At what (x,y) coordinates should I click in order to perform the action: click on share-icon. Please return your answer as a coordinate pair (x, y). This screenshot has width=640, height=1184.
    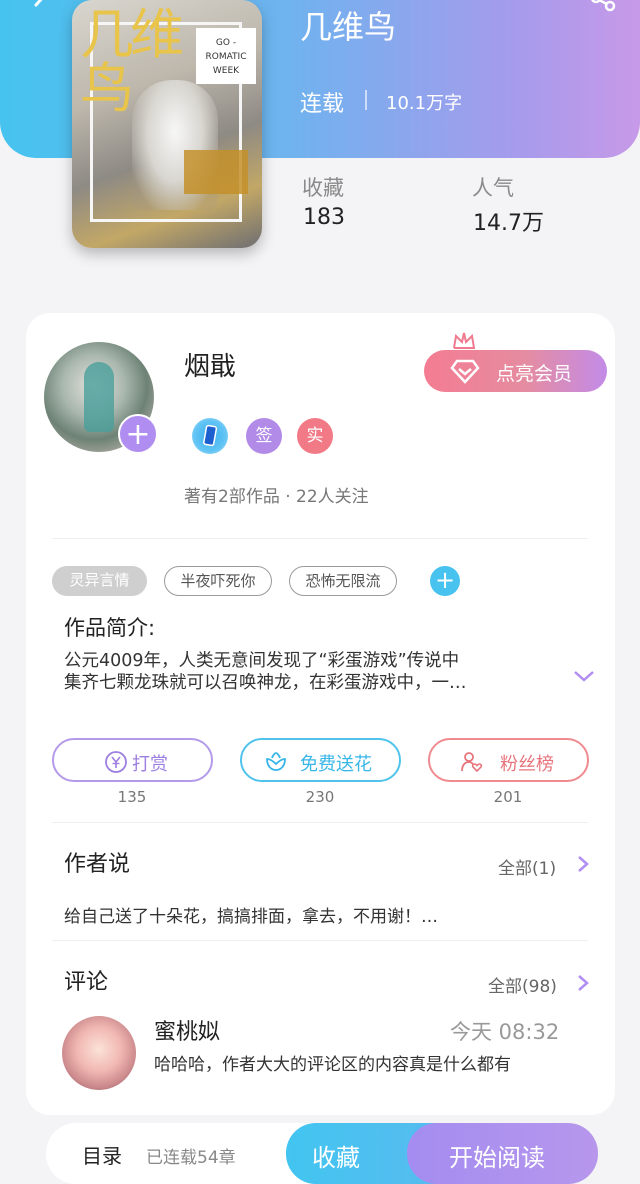
    Looking at the image, I should click on (603, 7).